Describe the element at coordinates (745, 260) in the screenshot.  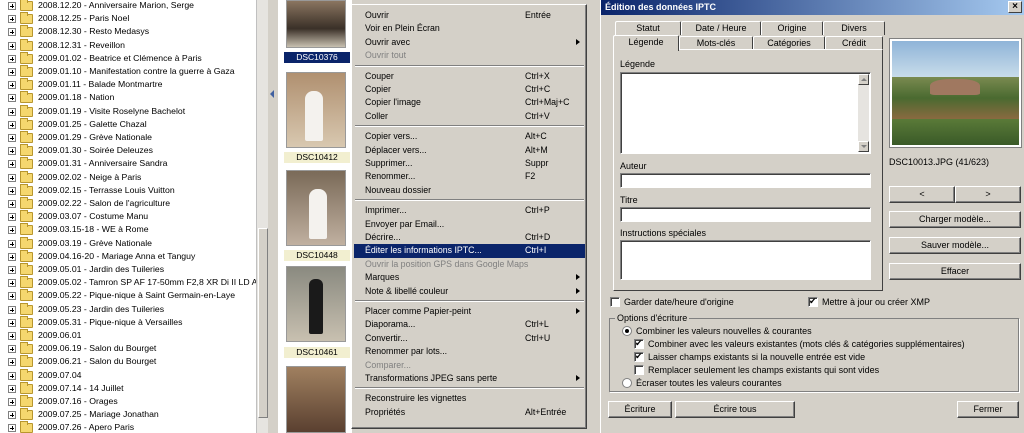
I see `instructions-textarea` at that location.